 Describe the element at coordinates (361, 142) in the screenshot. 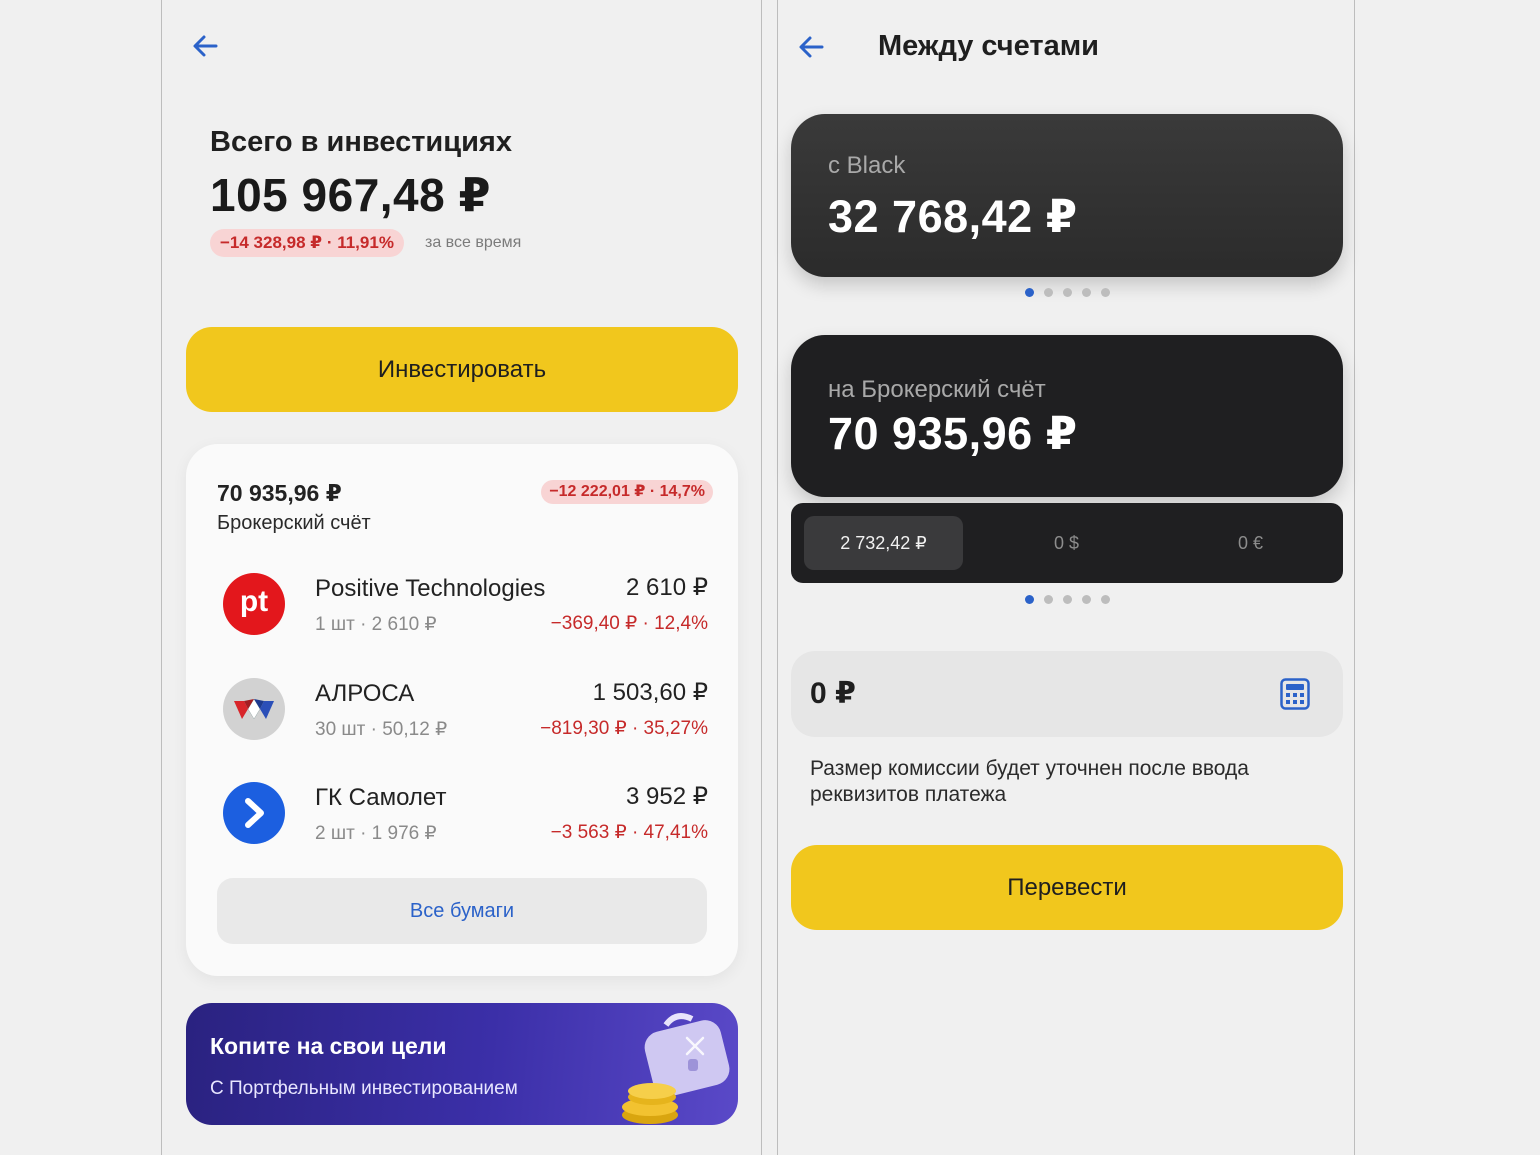

I see `total-investments-label: Всего в инвестициях` at that location.